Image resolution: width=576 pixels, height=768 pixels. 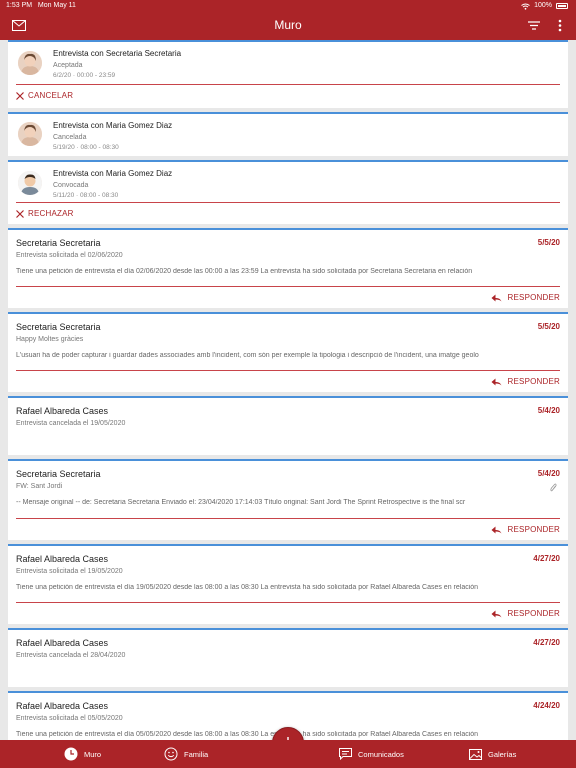 What do you see at coordinates (84, 75) in the screenshot?
I see `meeting-time: 6/2/20 · 00:00 - 23:59` at bounding box center [84, 75].